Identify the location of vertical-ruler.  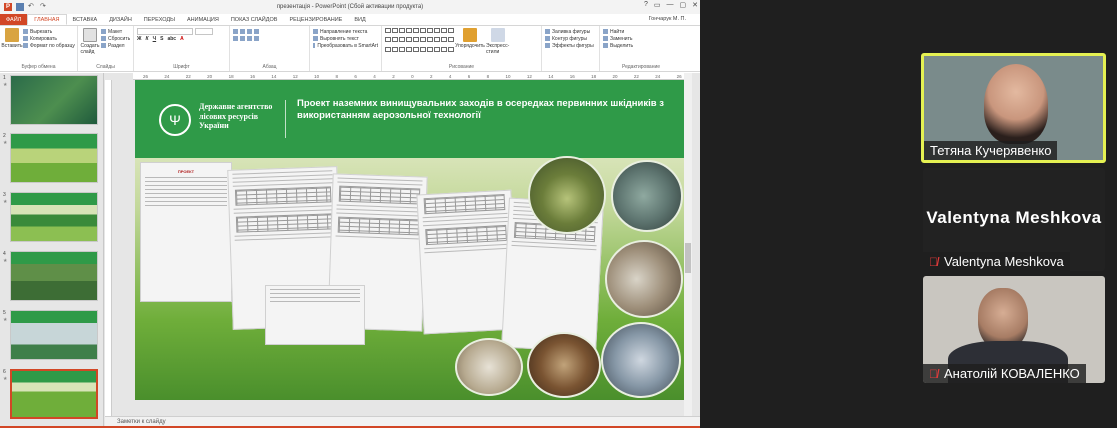
(108, 249).